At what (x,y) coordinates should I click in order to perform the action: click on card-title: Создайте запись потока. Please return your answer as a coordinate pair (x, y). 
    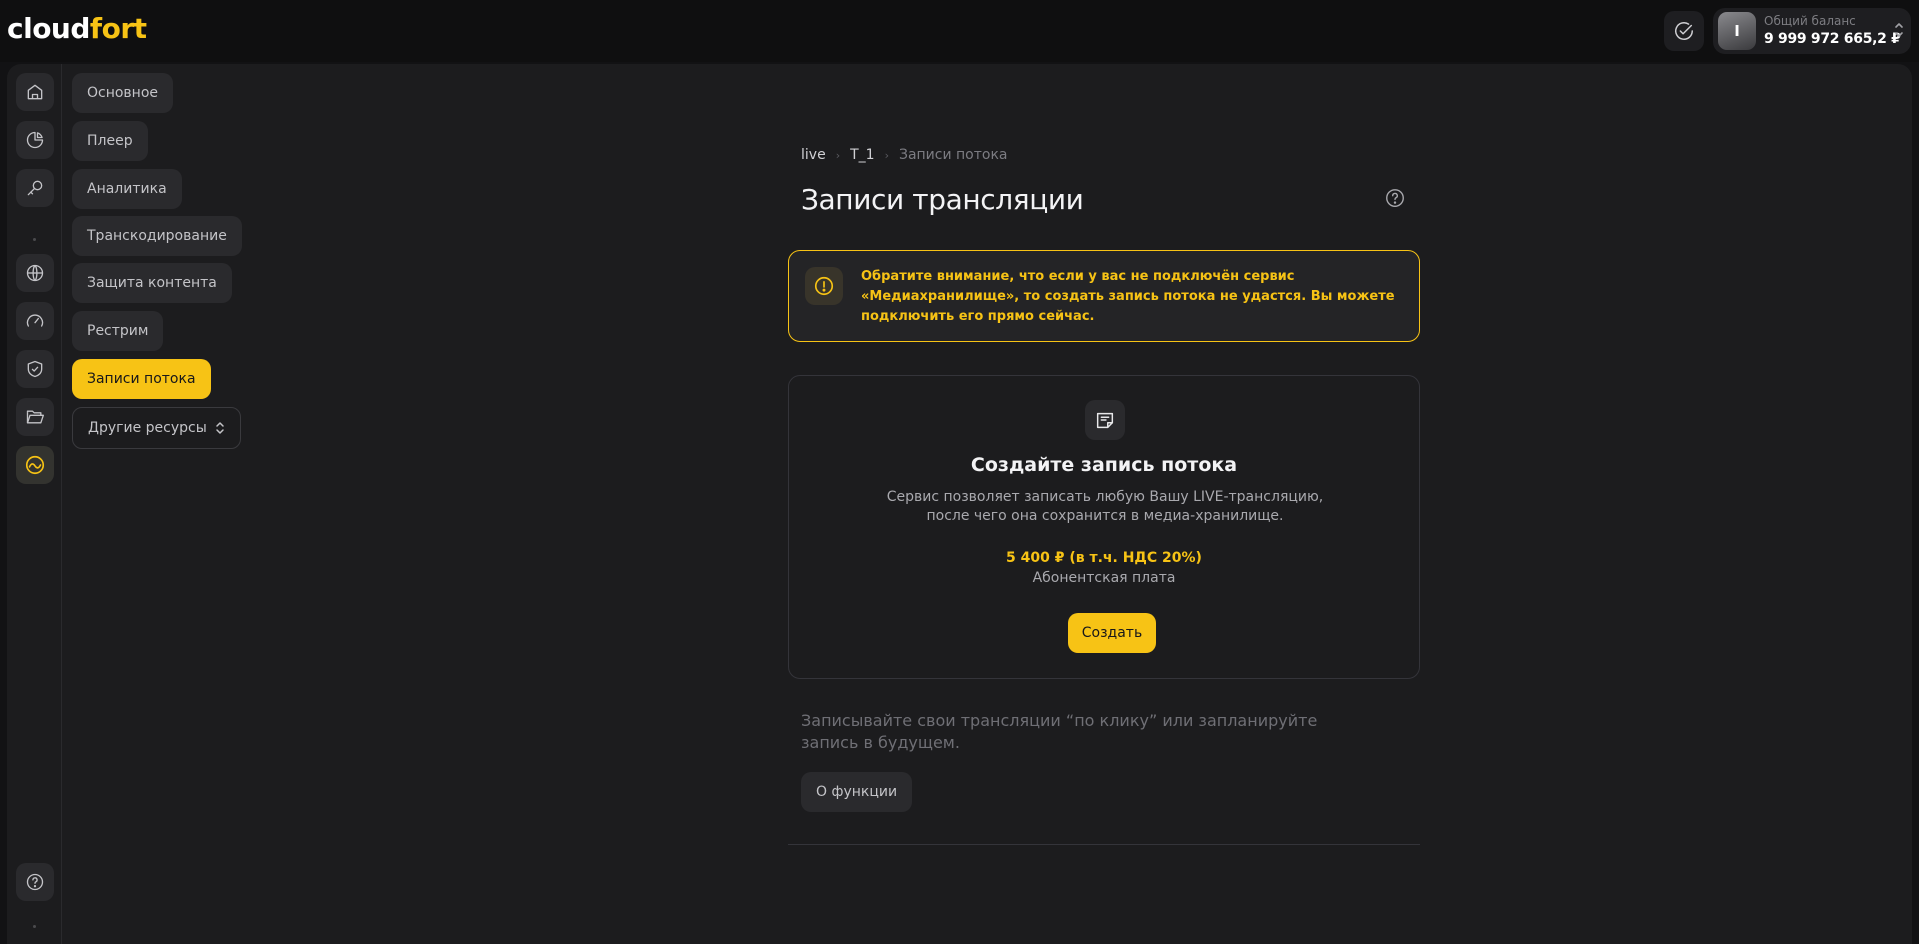
    Looking at the image, I should click on (1104, 465).